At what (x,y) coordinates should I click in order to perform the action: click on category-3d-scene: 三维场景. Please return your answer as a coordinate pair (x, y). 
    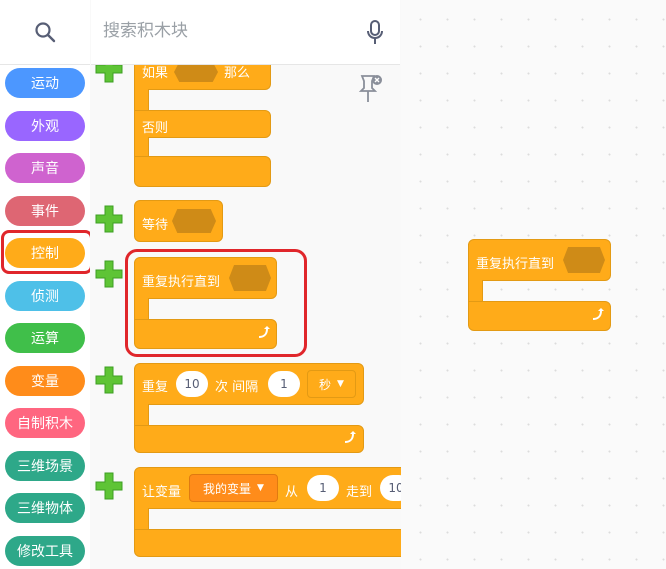
    Looking at the image, I should click on (45, 466).